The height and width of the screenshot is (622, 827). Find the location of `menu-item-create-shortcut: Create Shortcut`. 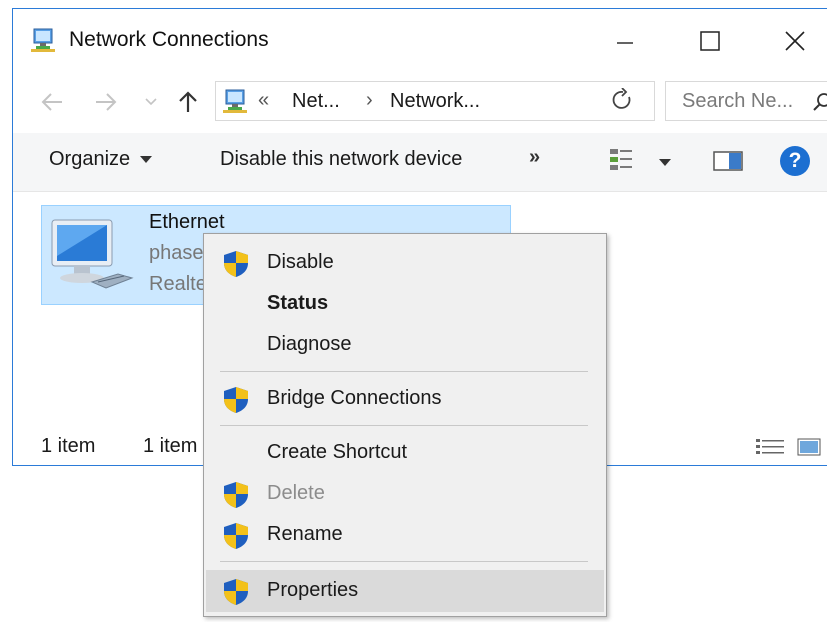

menu-item-create-shortcut: Create Shortcut is located at coordinates (405, 453).